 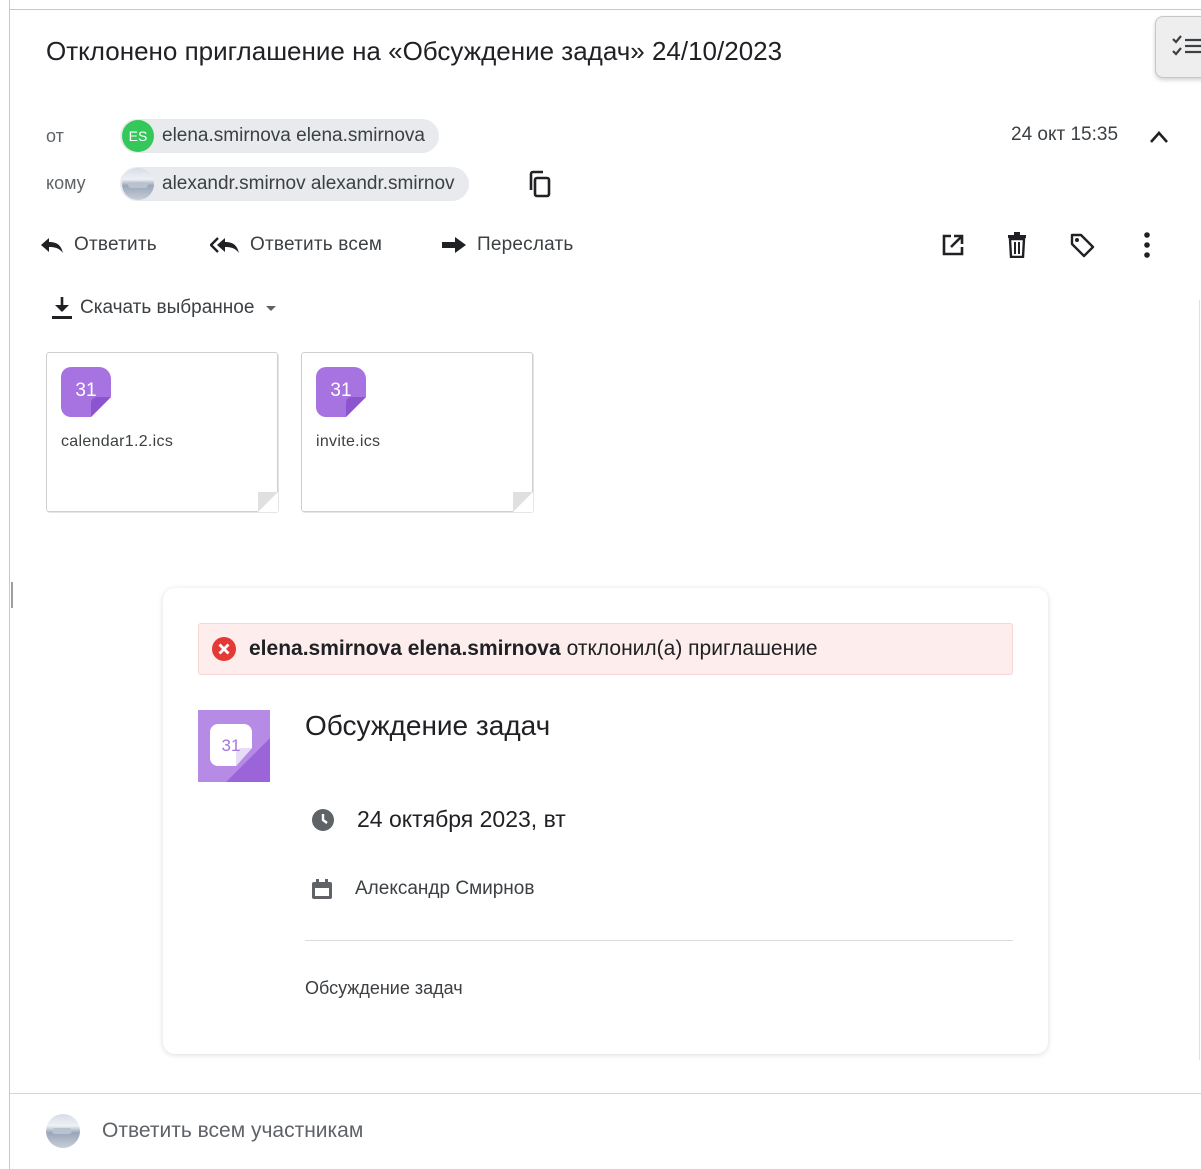 I want to click on checklist-button, so click(x=1178, y=47).